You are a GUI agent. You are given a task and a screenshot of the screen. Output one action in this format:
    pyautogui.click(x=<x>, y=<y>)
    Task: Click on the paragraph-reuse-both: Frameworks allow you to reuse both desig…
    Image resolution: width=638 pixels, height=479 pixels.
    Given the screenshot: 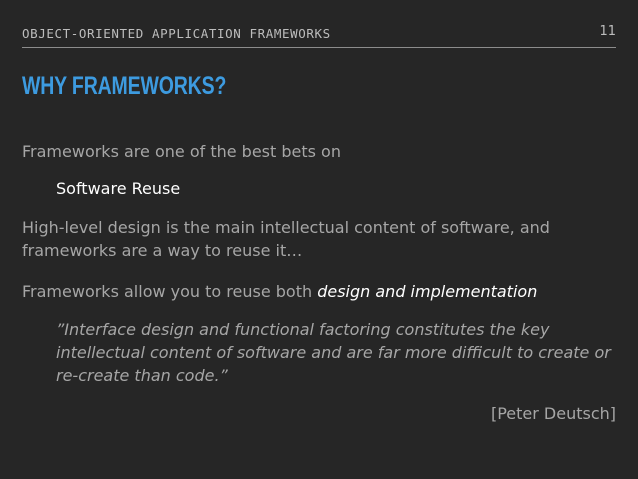 What is the action you would take?
    pyautogui.click(x=279, y=291)
    